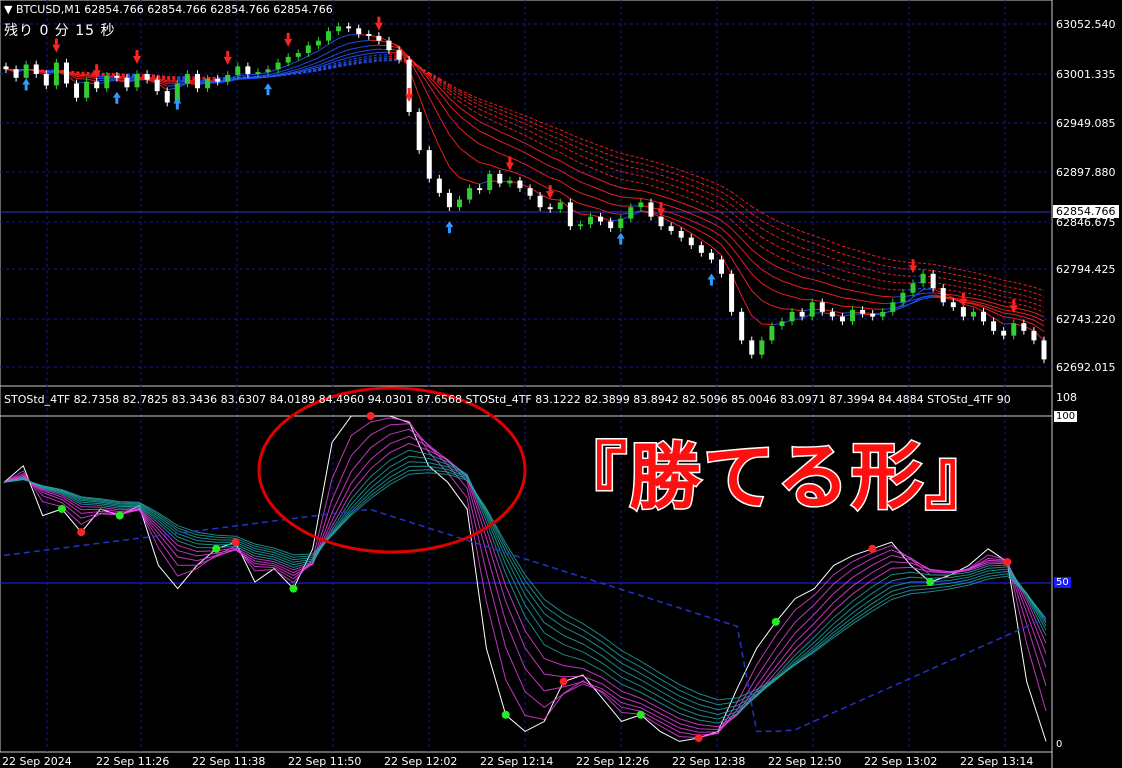  Describe the element at coordinates (621, 241) in the screenshot. I see `buy-arrow-stem` at that location.